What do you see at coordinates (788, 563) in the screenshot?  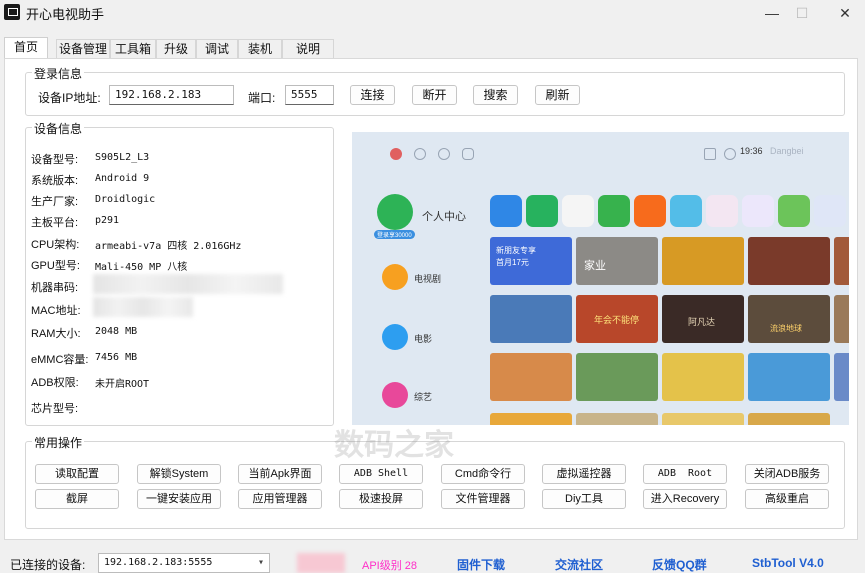 I see `stbtool-version-link: StbTool V4.0` at bounding box center [788, 563].